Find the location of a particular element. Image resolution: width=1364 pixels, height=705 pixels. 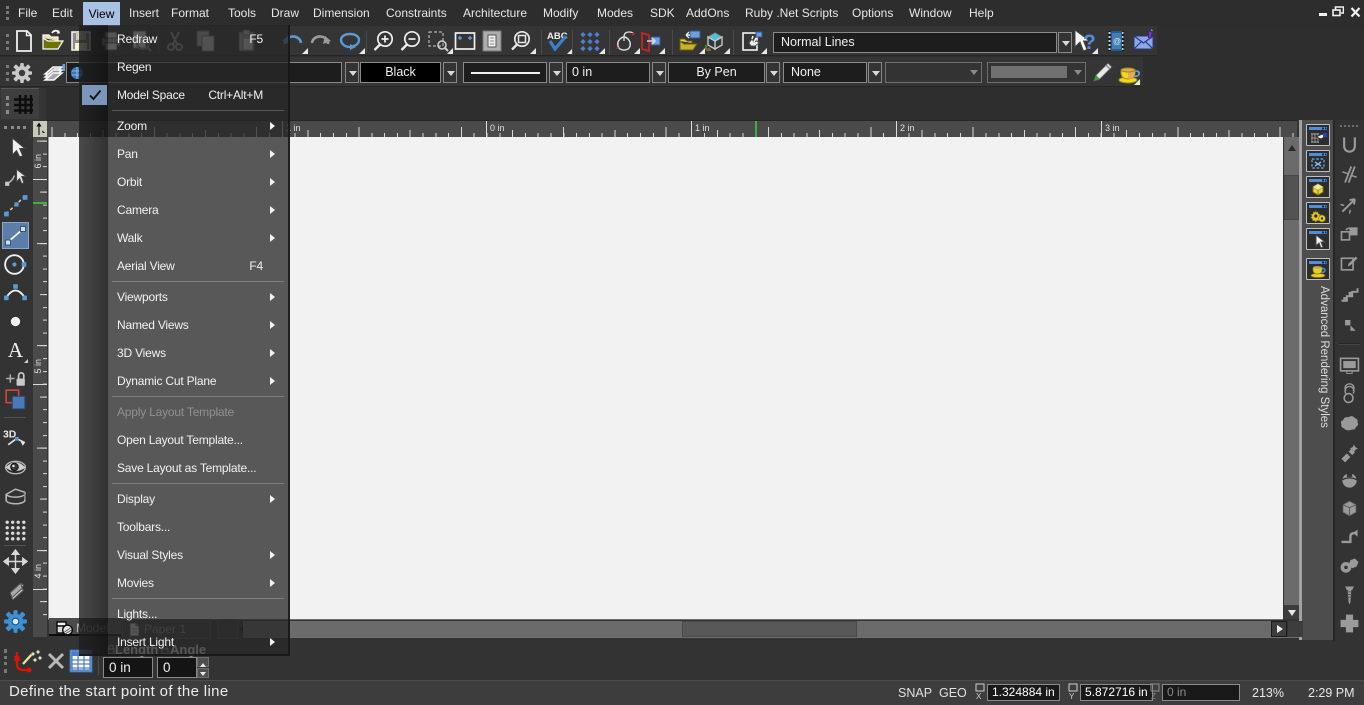

svg-text: Y is located at coordinates (1072, 696).